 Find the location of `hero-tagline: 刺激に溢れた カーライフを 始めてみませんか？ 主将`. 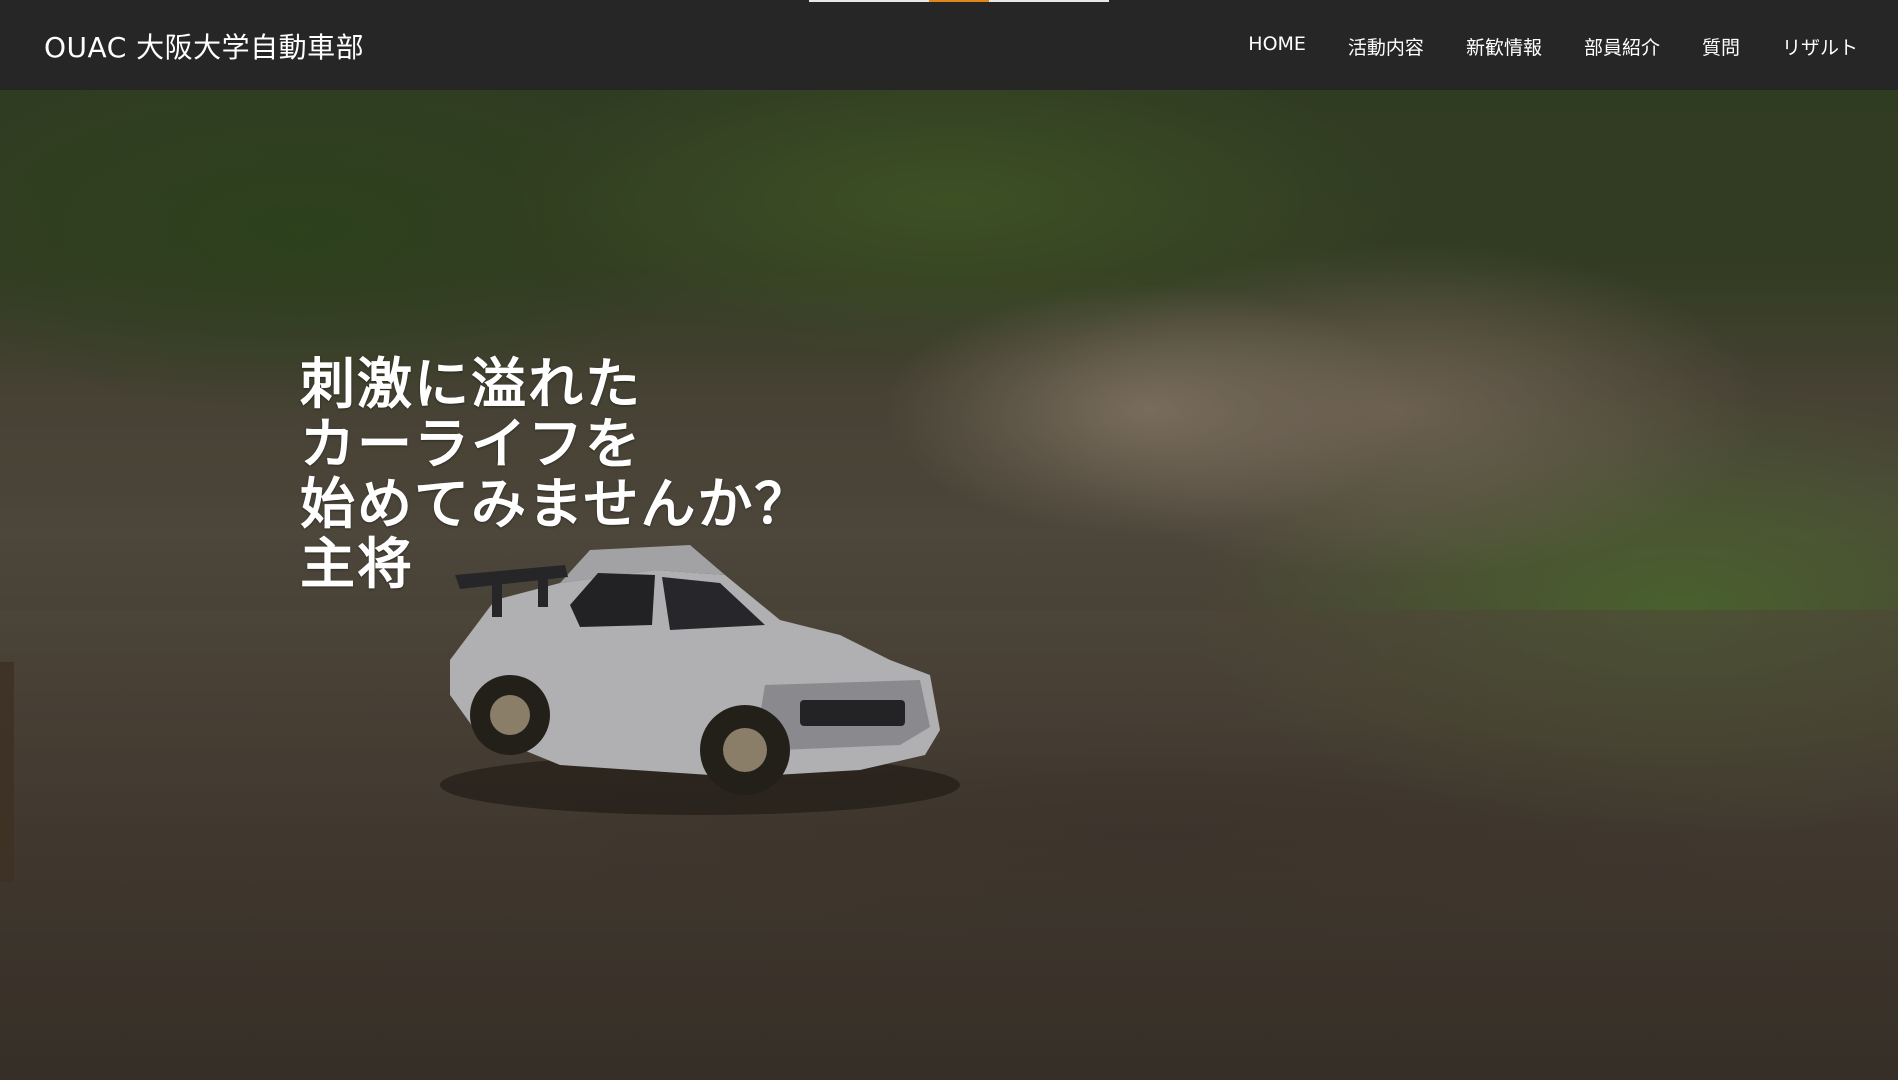

hero-tagline: 刺激に溢れた カーライフを 始めてみませんか？ 主将 is located at coordinates (555, 474).